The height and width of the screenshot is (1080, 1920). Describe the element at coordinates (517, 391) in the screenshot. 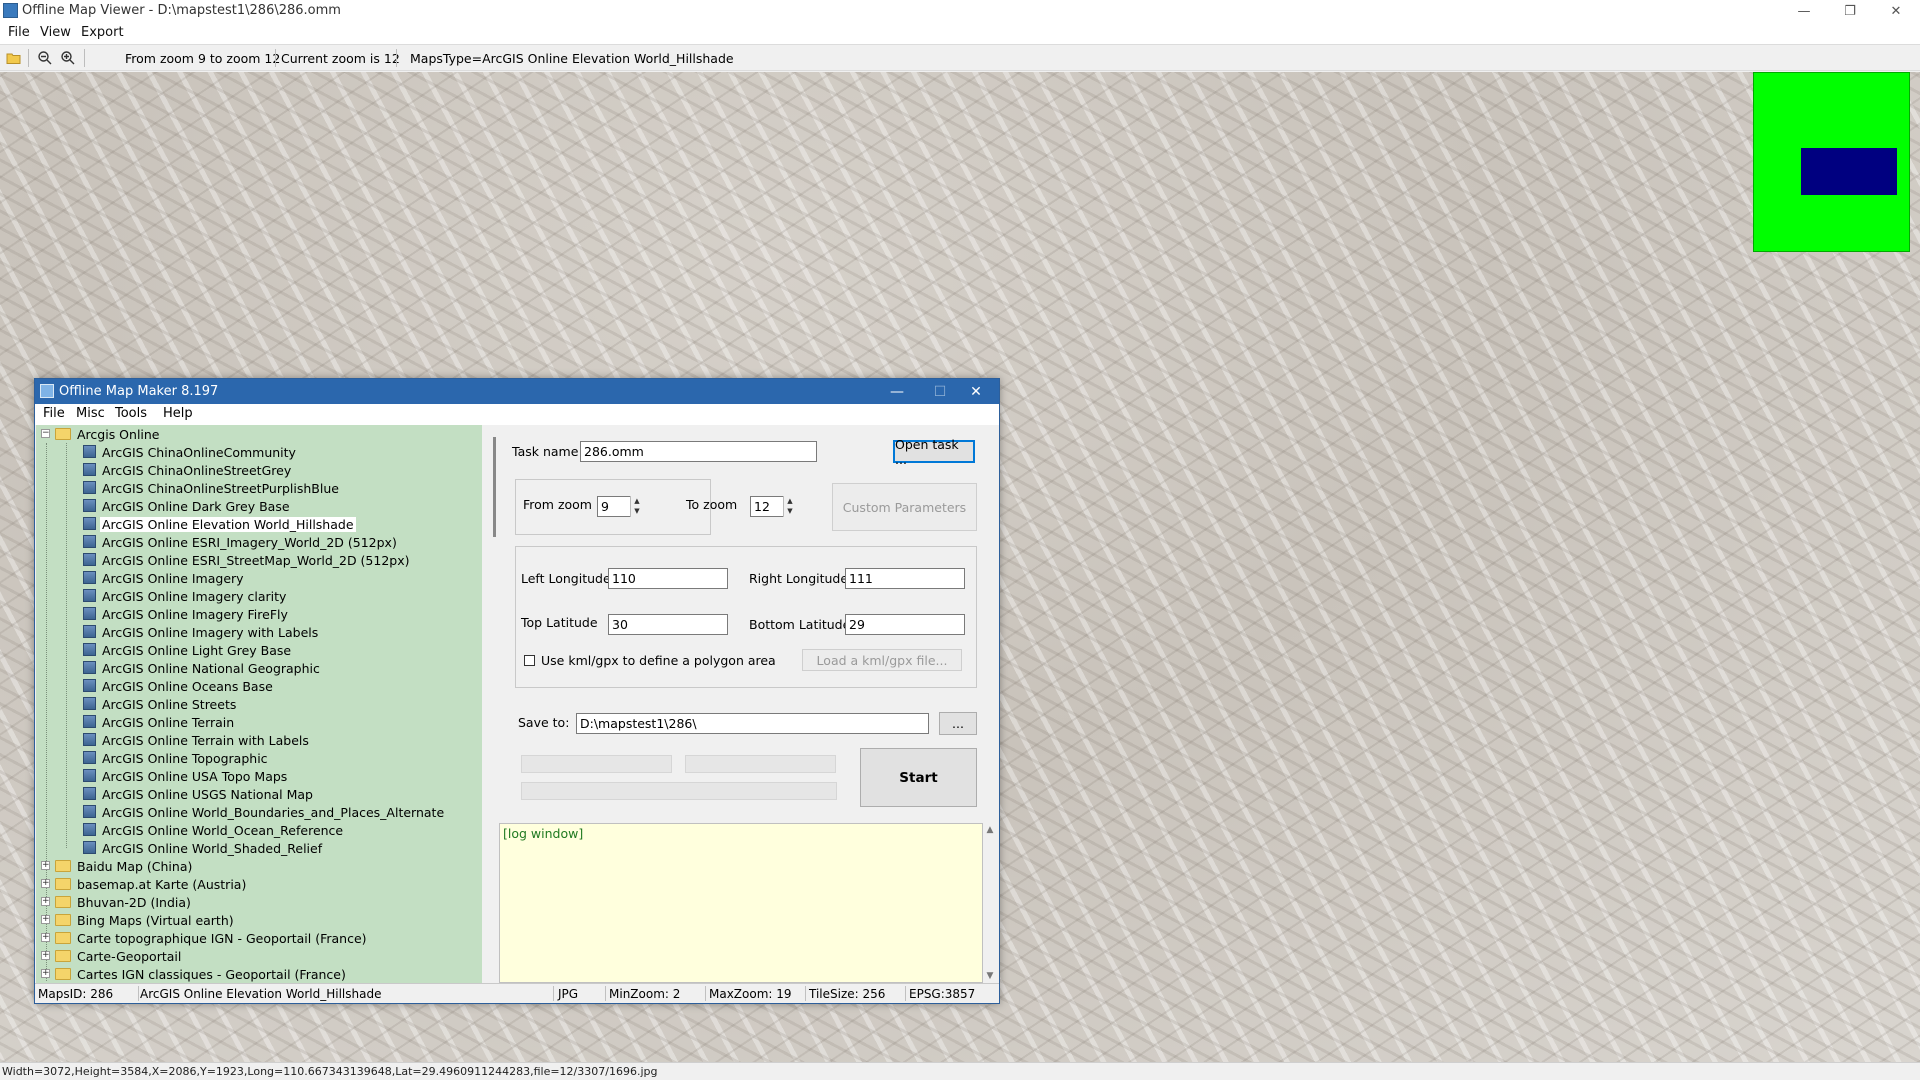

I see `dialog-title-bar: Offline Map Maker 8.197 — ☐ ✕` at that location.